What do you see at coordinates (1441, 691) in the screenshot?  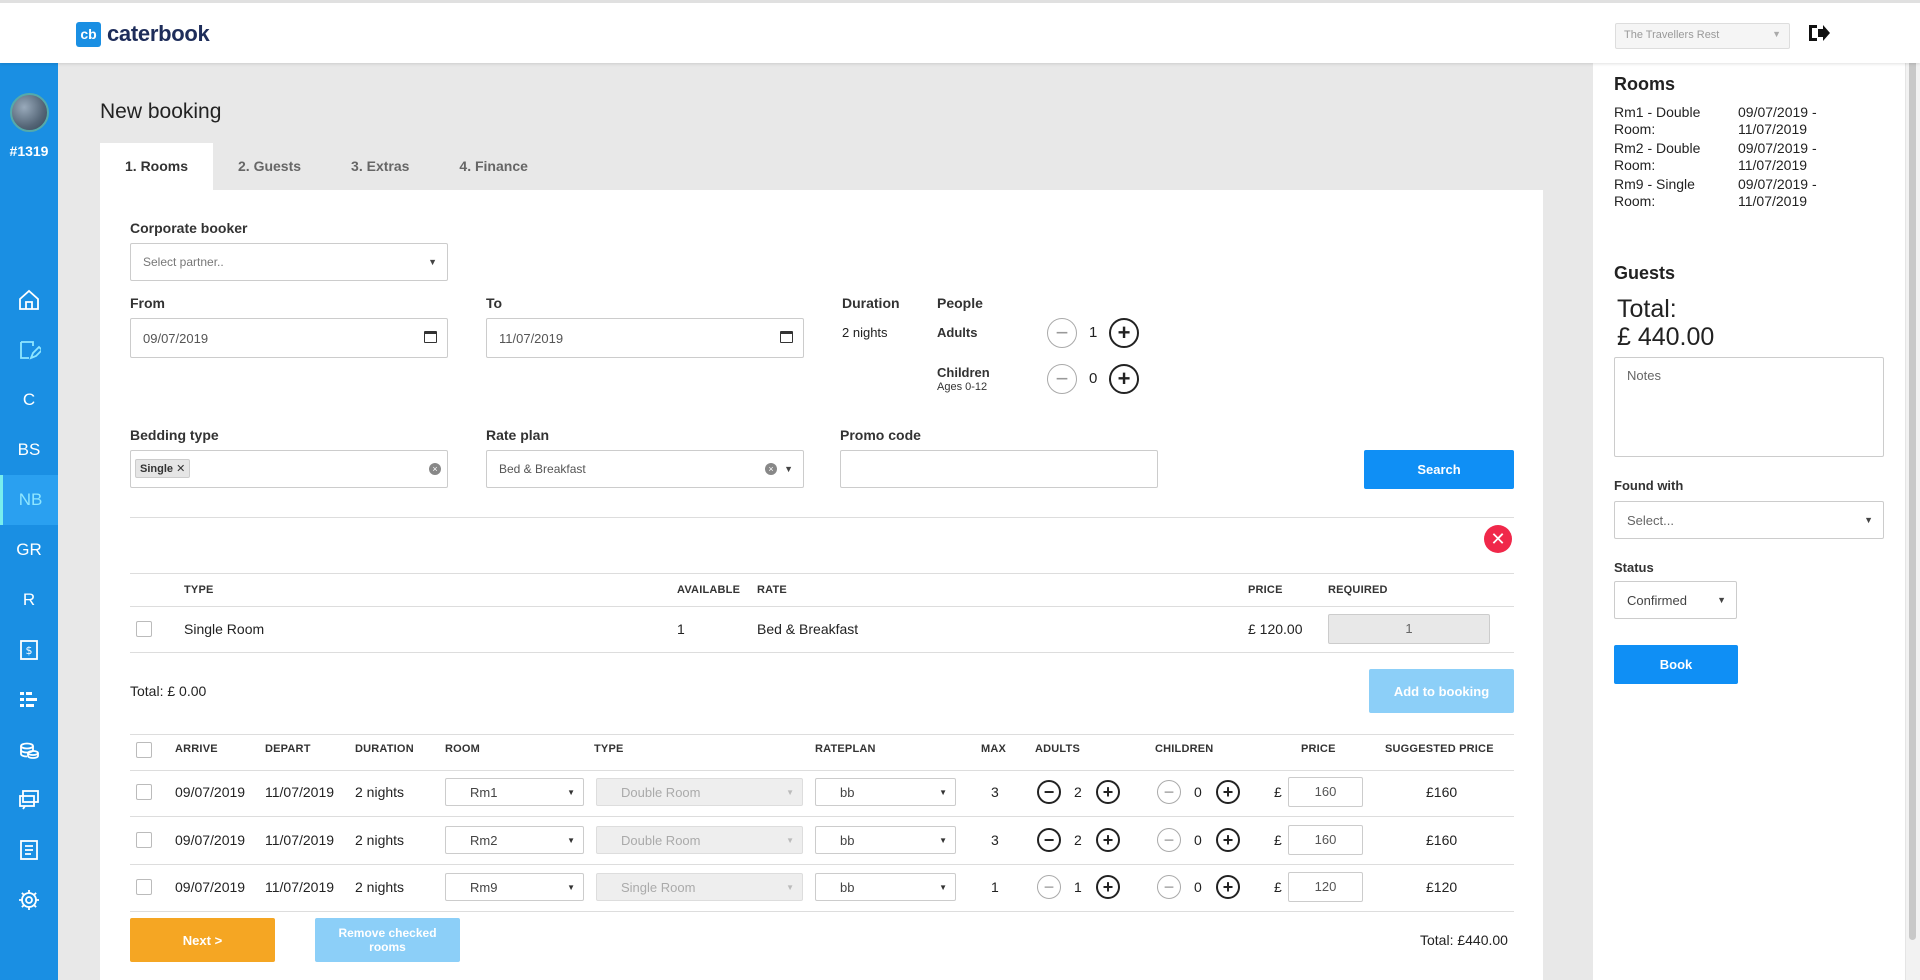 I see `add-to-booking-button: Add to booking` at bounding box center [1441, 691].